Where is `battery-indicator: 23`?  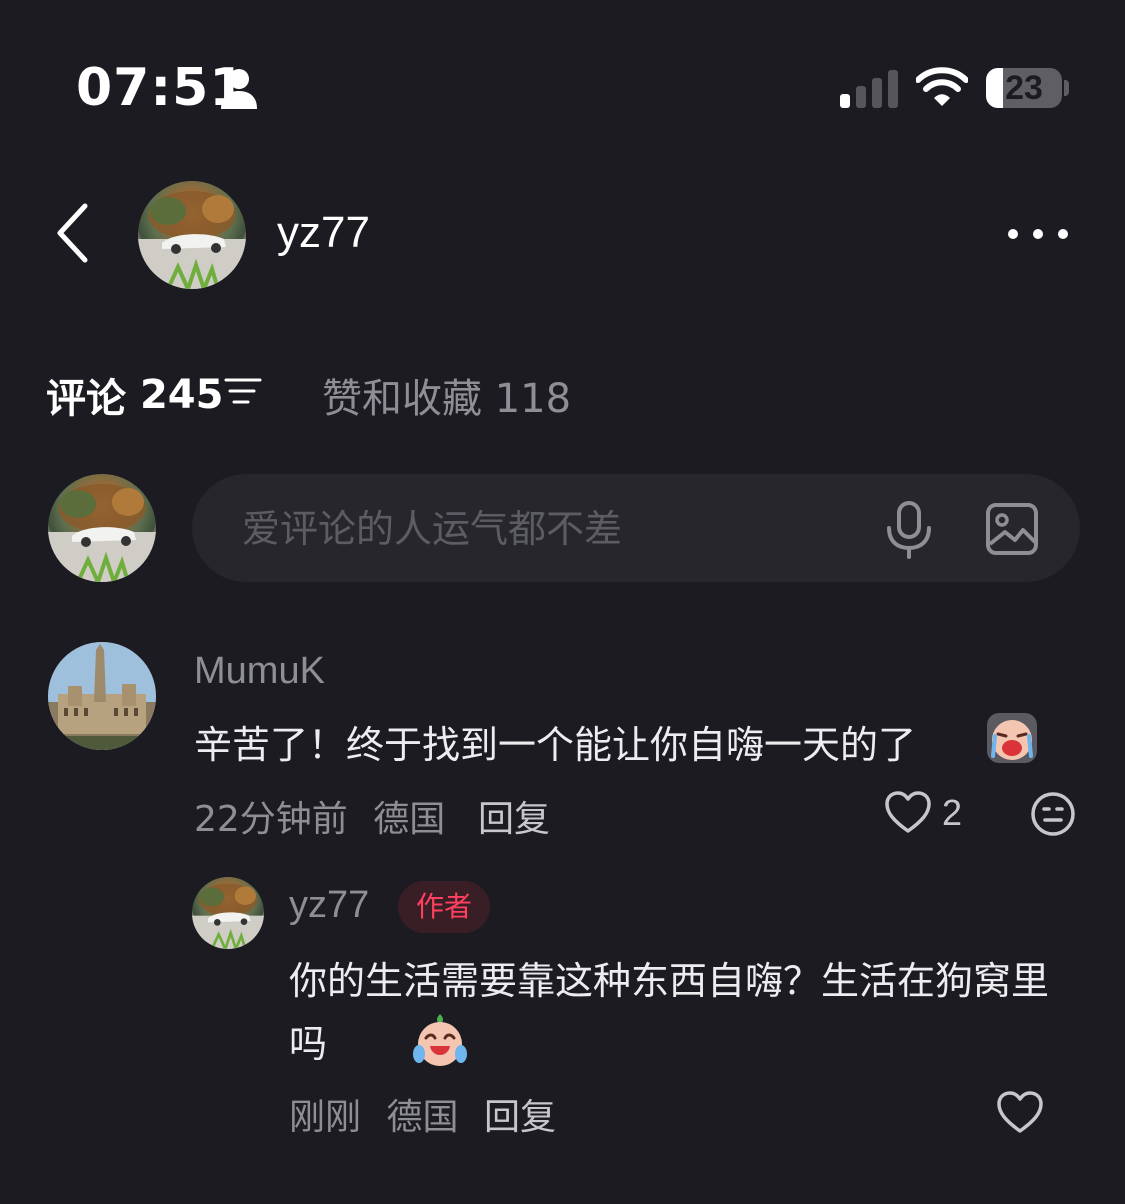 battery-indicator: 23 is located at coordinates (1024, 88).